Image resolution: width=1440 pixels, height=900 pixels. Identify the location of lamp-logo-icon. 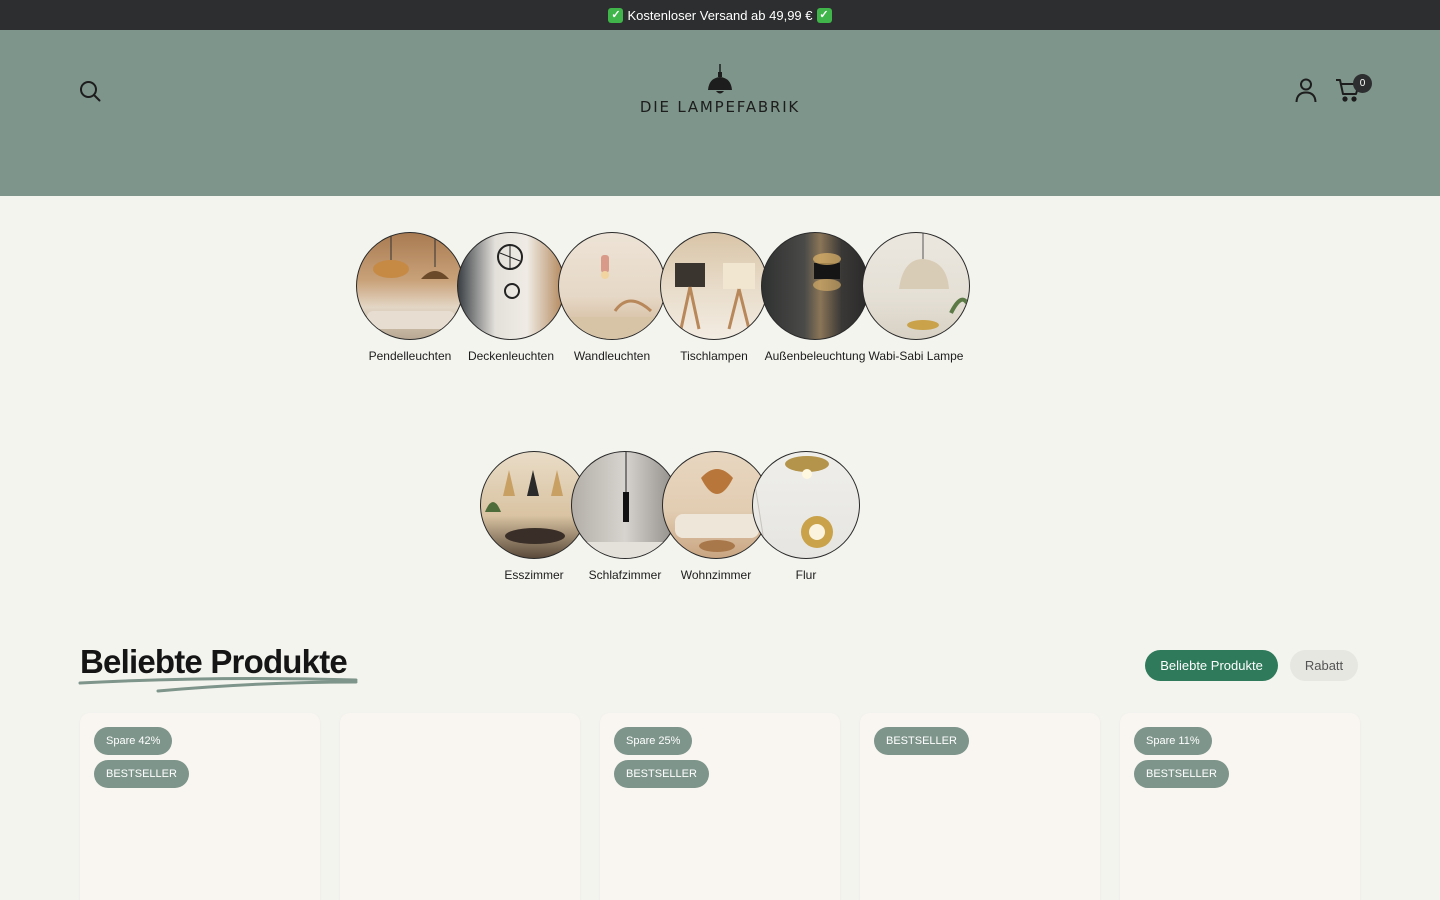
(720, 79).